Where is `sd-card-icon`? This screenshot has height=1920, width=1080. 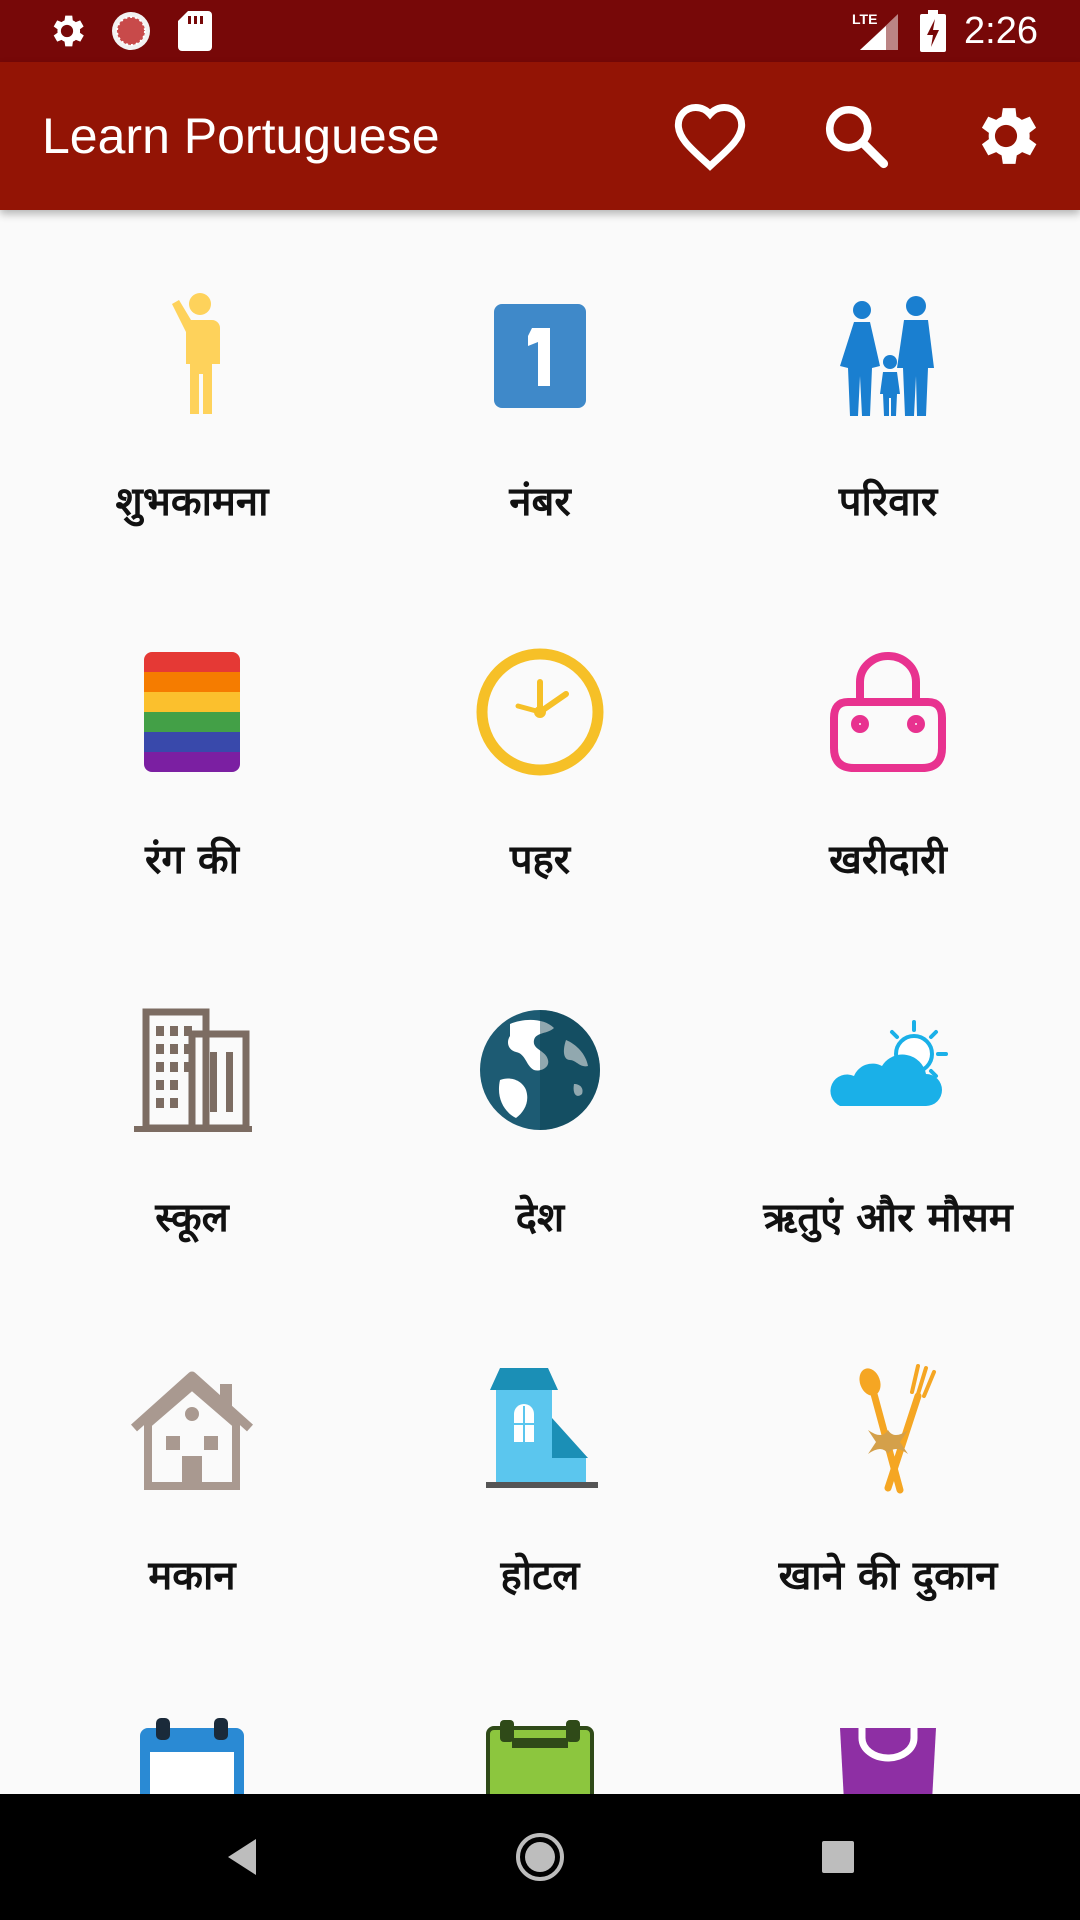
sd-card-icon is located at coordinates (195, 31).